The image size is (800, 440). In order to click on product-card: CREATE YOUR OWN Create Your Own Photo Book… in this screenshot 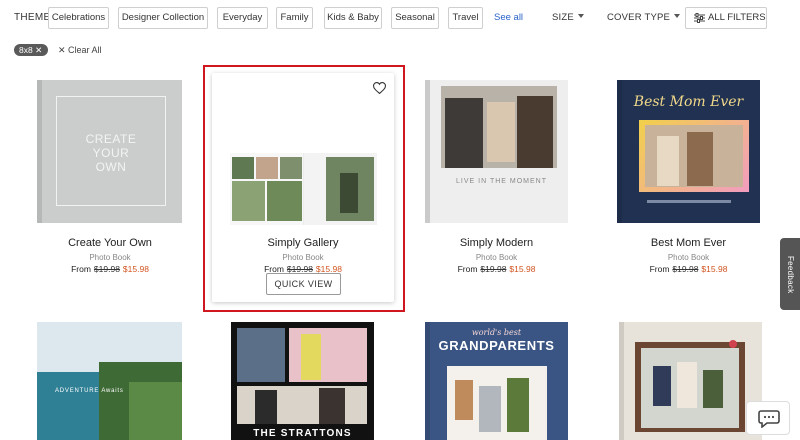, I will do `click(127, 197)`.